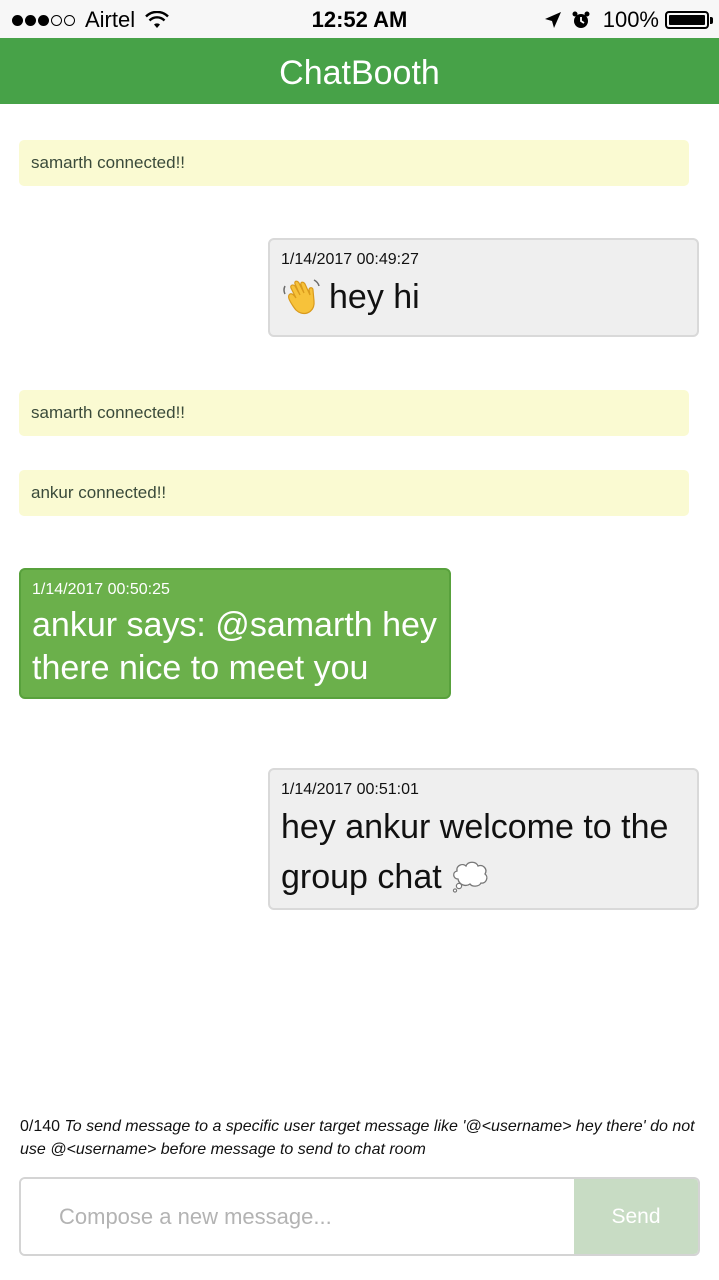 This screenshot has width=719, height=1280. Describe the element at coordinates (483, 852) in the screenshot. I see `message-body: hey ankur welcome to the group chat` at that location.